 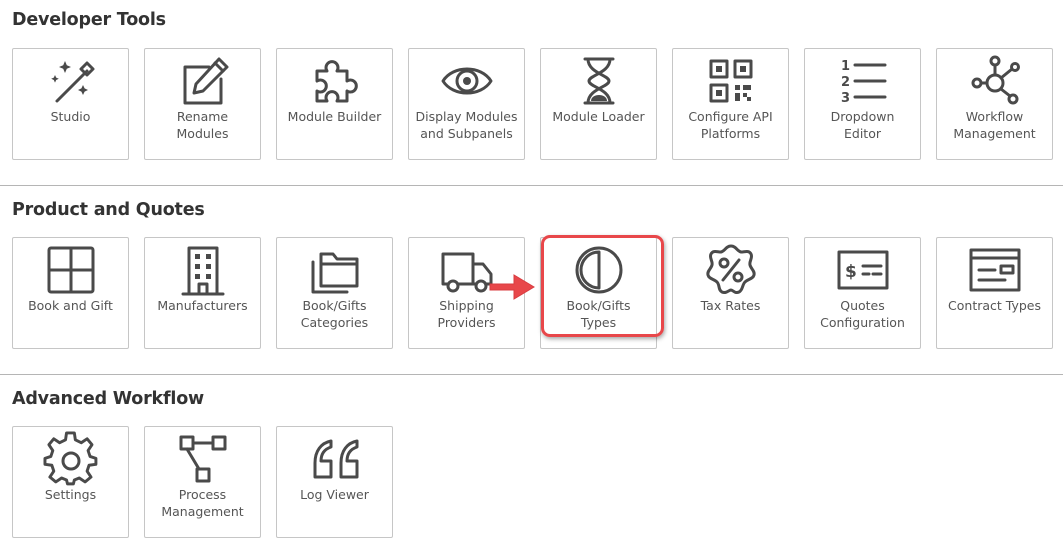 I want to click on tile-log-viewer: Log Viewer, so click(x=334, y=482).